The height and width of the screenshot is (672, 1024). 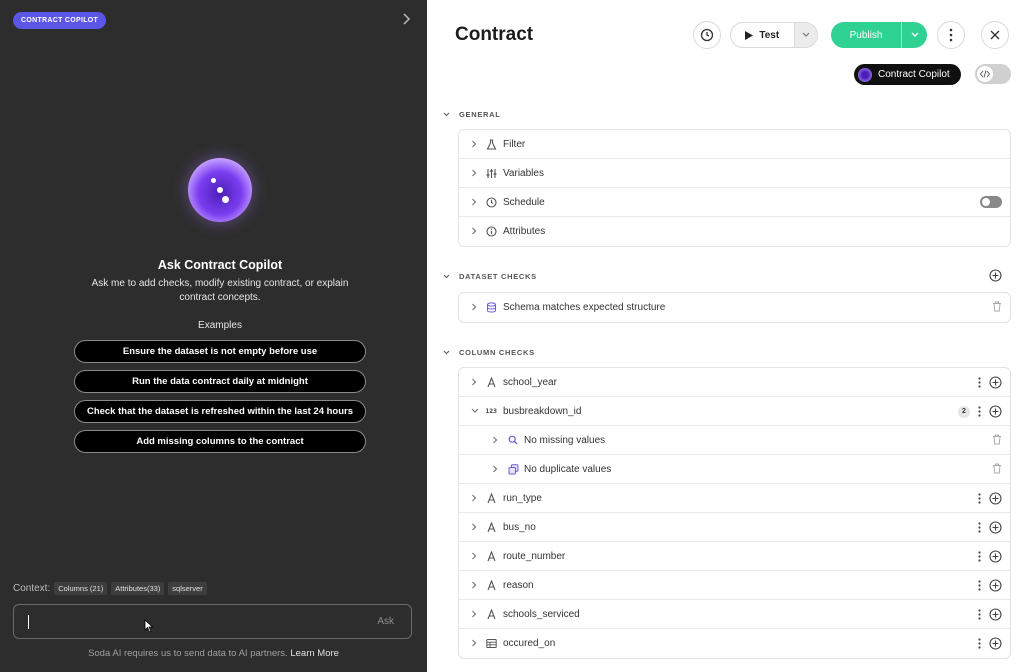 What do you see at coordinates (991, 202) in the screenshot?
I see `schedule-toggle` at bounding box center [991, 202].